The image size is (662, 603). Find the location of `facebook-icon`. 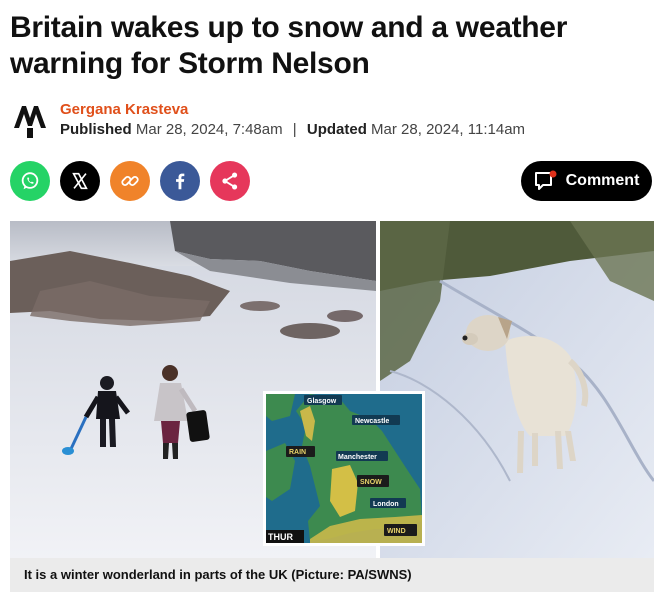

facebook-icon is located at coordinates (180, 181).